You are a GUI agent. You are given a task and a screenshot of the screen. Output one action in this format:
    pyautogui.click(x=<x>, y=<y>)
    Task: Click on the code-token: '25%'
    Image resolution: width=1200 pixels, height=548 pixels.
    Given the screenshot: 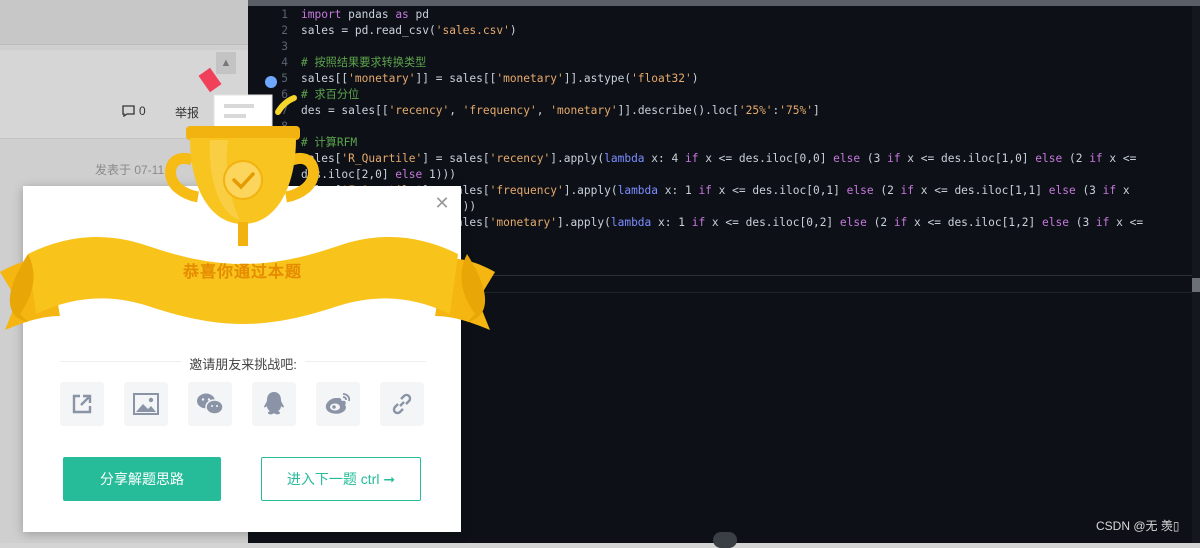 What is the action you would take?
    pyautogui.click(x=755, y=110)
    